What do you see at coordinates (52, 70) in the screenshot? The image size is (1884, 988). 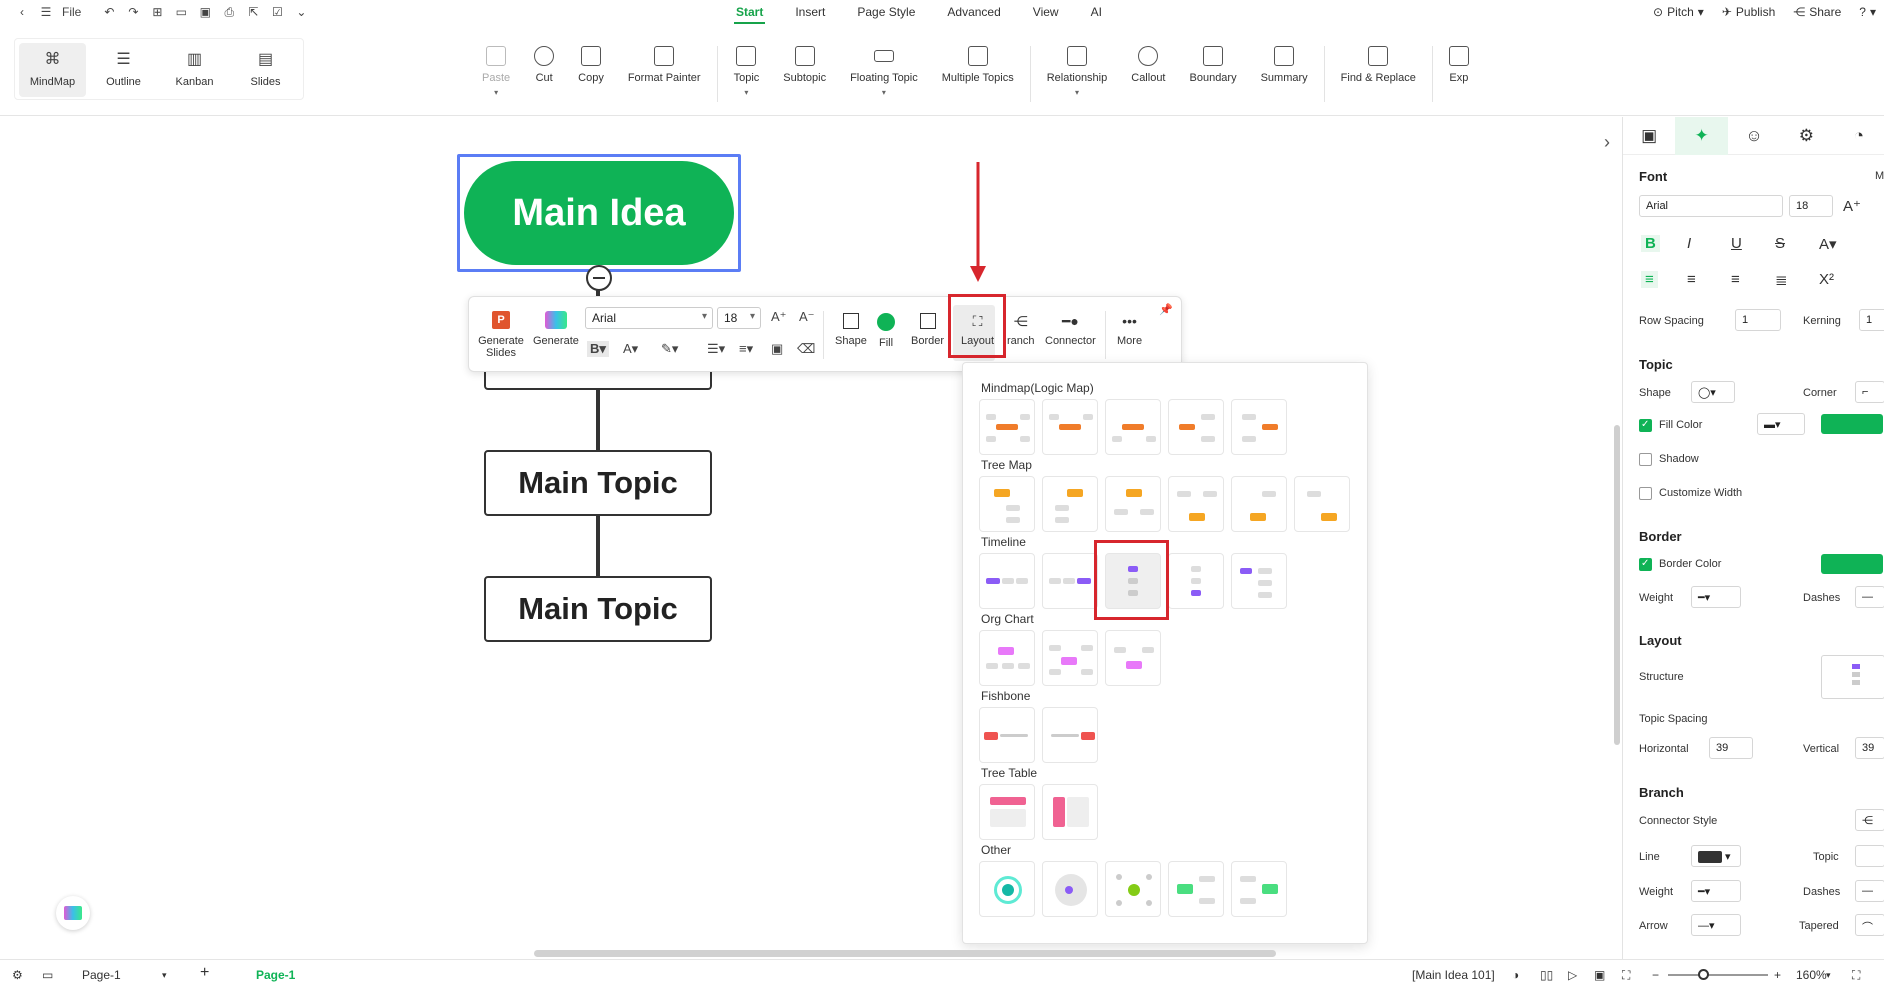 I see `view-mindmap: ⌘ MindMap` at bounding box center [52, 70].